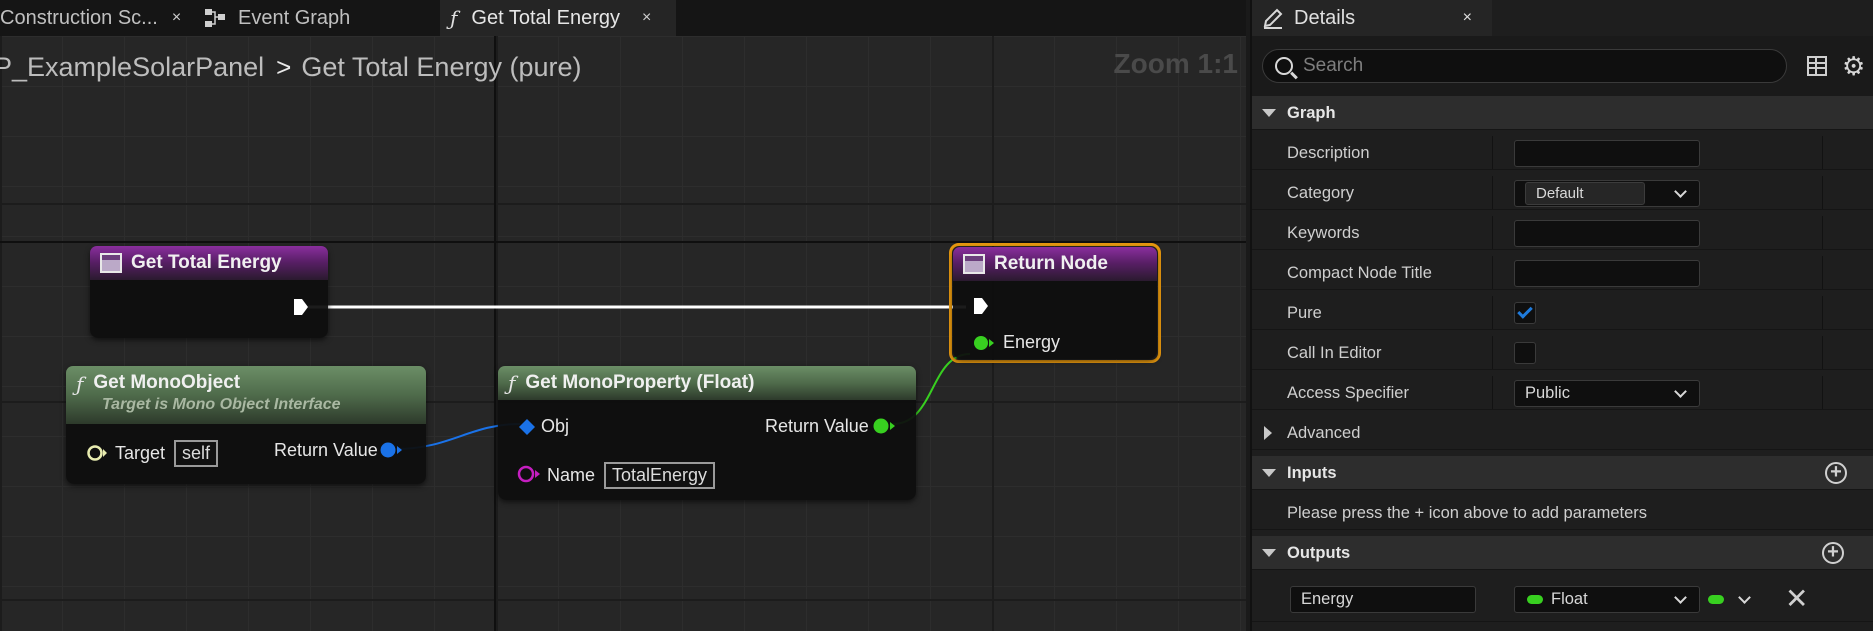 The image size is (1873, 631). I want to click on tab-event-graph: Event Graph, so click(315, 18).